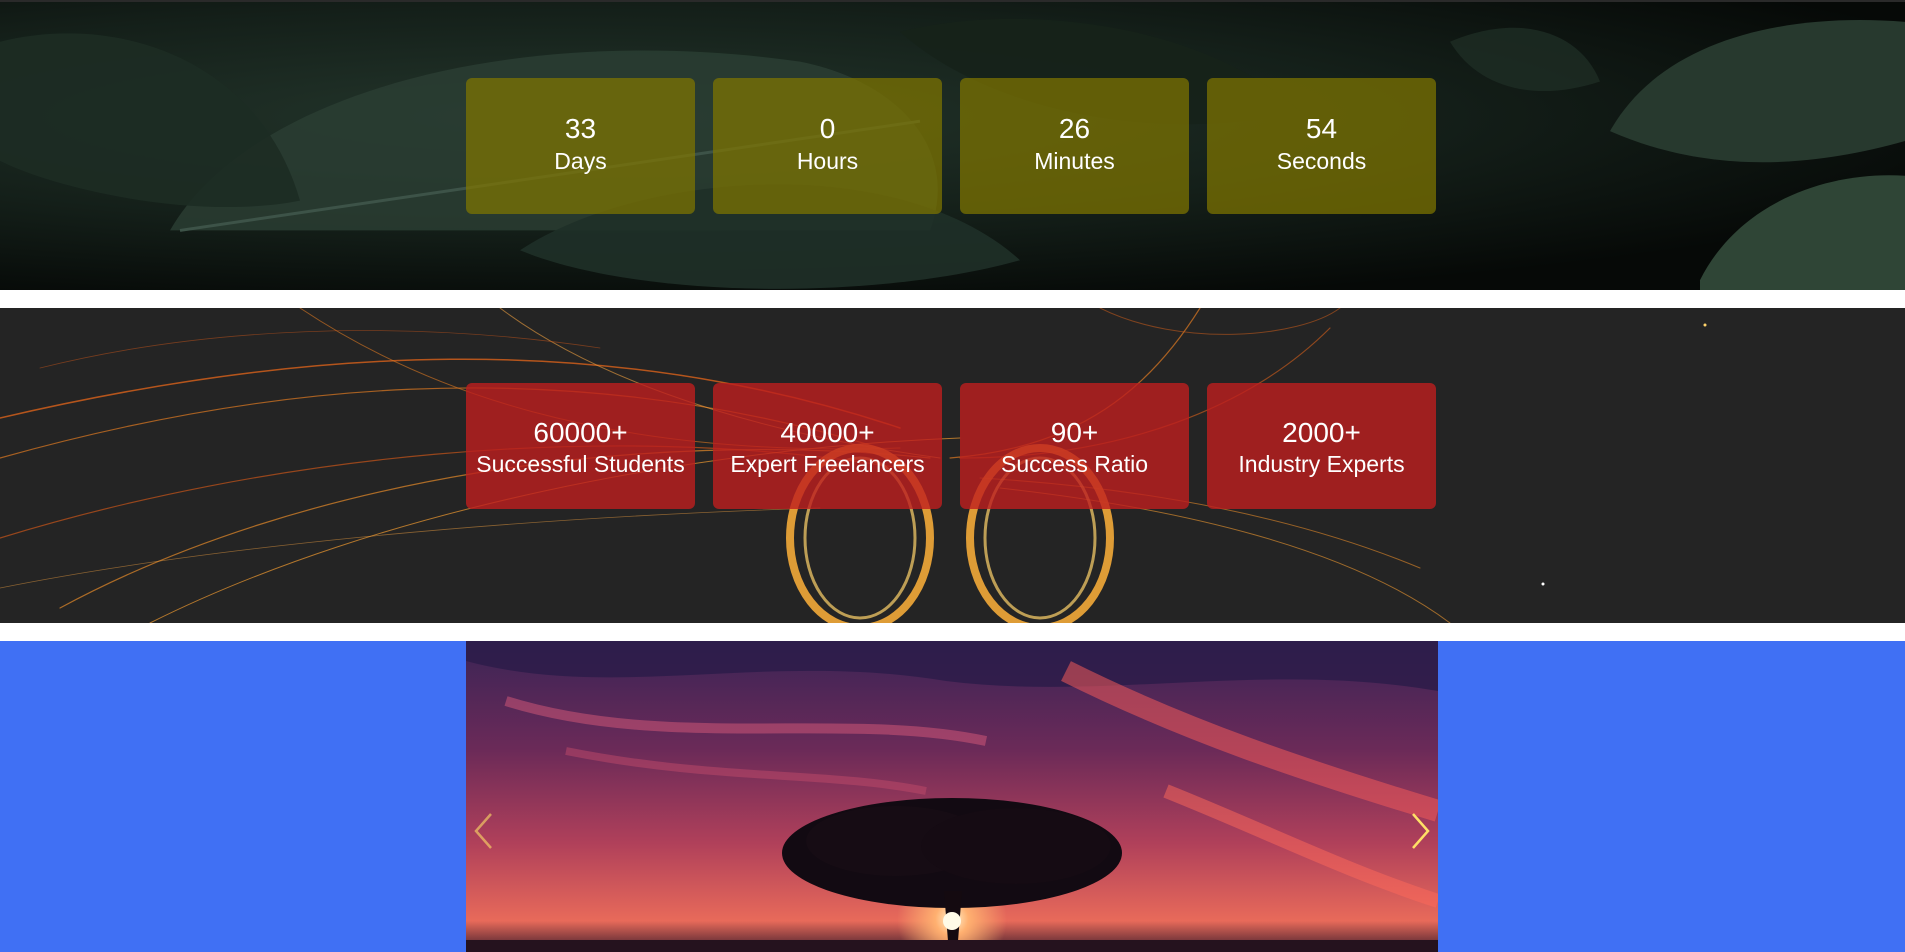 This screenshot has height=952, width=1905. Describe the element at coordinates (1321, 161) in the screenshot. I see `countdown-label: Seconds` at that location.